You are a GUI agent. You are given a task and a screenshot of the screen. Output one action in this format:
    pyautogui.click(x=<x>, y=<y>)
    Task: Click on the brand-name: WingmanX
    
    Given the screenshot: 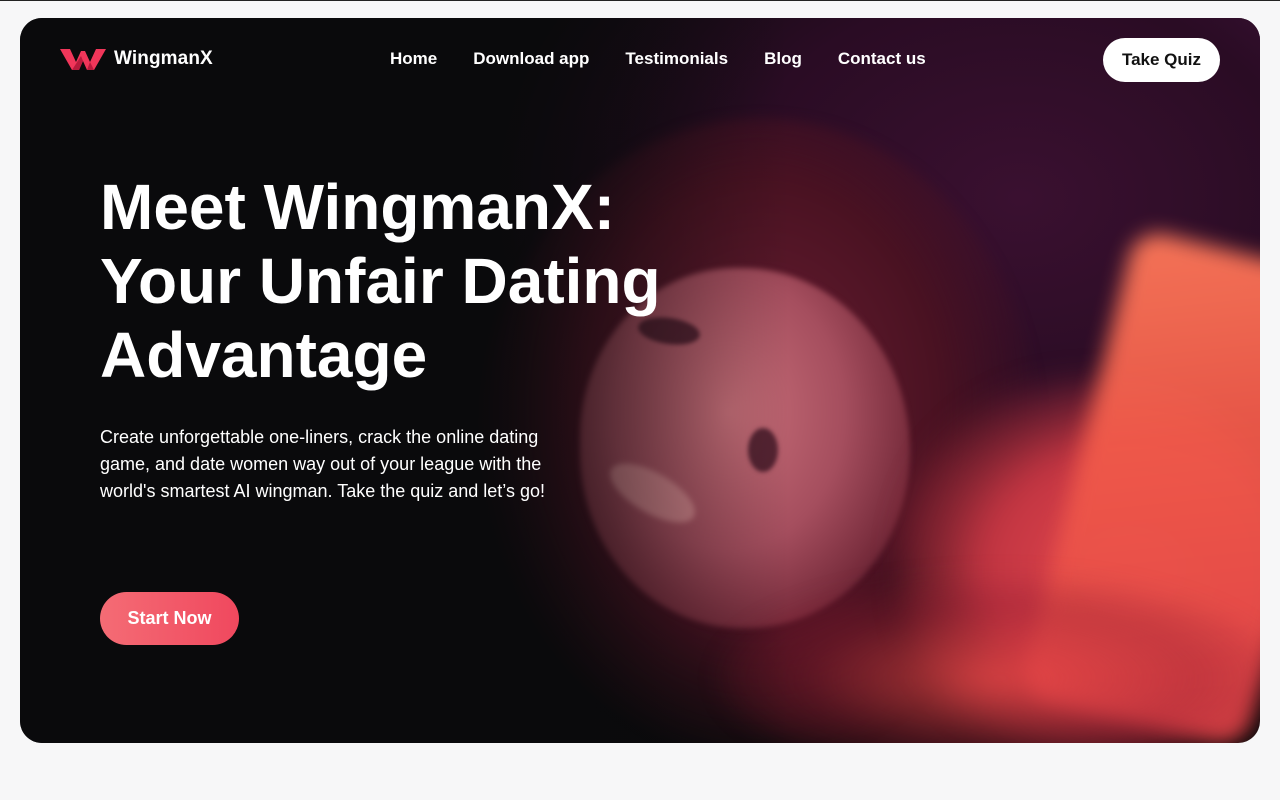 What is the action you would take?
    pyautogui.click(x=163, y=58)
    